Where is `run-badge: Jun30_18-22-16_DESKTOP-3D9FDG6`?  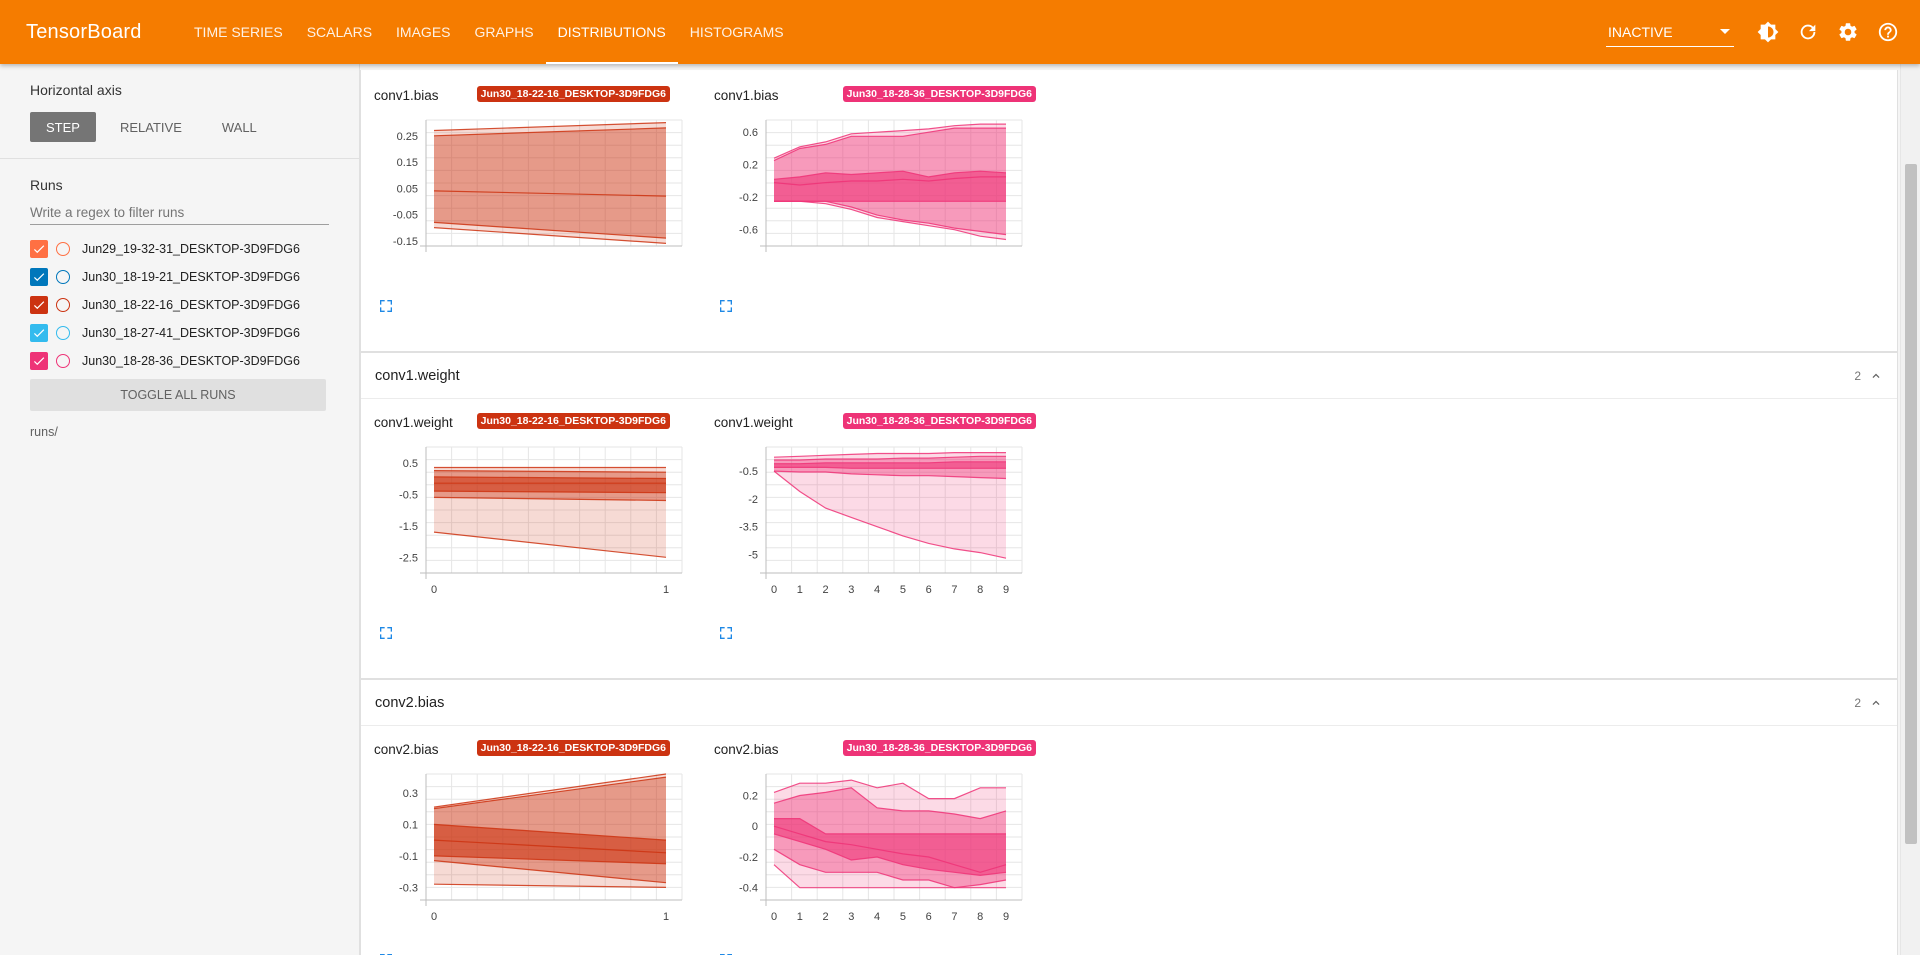
run-badge: Jun30_18-22-16_DESKTOP-3D9FDG6 is located at coordinates (573, 94).